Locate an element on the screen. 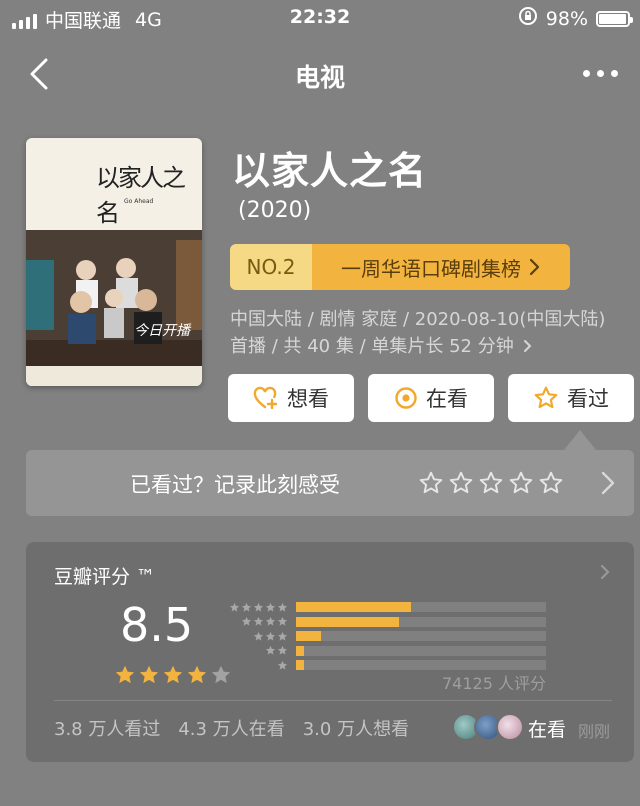 The width and height of the screenshot is (640, 806). want-to-watch-button: 想看 is located at coordinates (291, 398).